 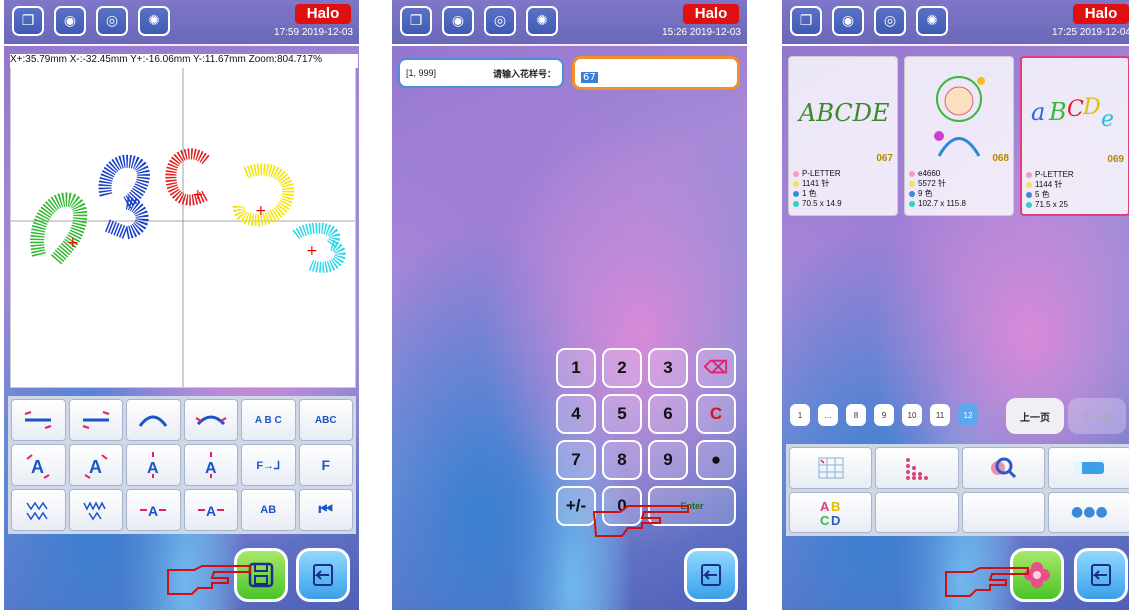 What do you see at coordinates (668, 368) in the screenshot?
I see `key-3: 3` at bounding box center [668, 368].